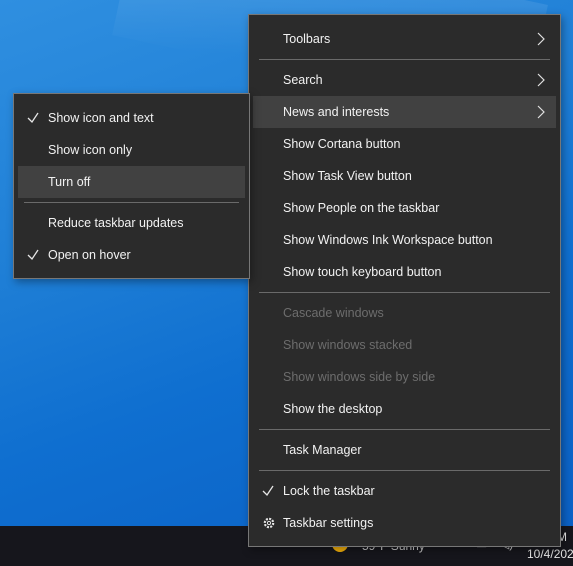 The image size is (573, 566). What do you see at coordinates (269, 523) in the screenshot?
I see `gear-icon` at bounding box center [269, 523].